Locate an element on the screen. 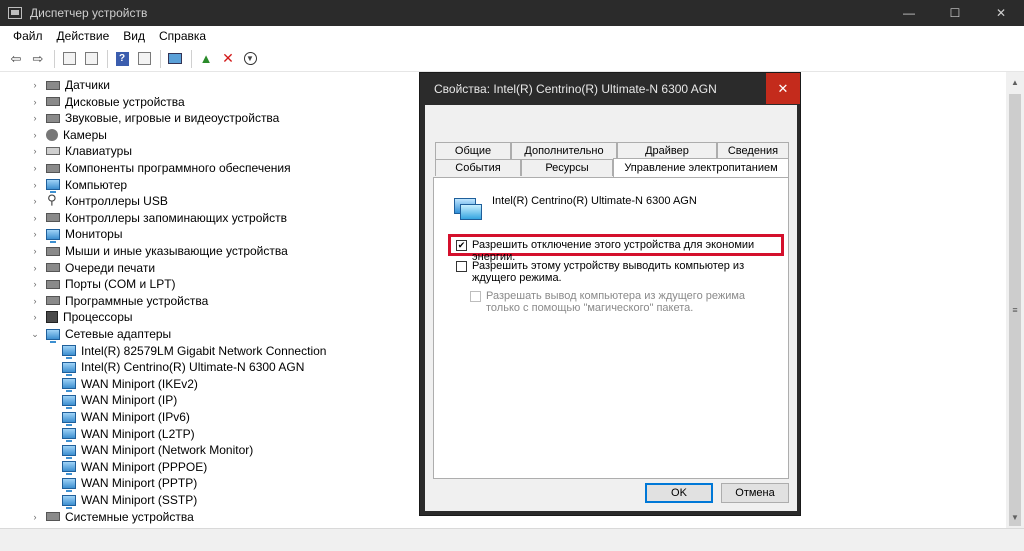 The width and height of the screenshot is (1024, 551). tree-category: › Компоненты программного обеспечения is located at coordinates (160, 168).